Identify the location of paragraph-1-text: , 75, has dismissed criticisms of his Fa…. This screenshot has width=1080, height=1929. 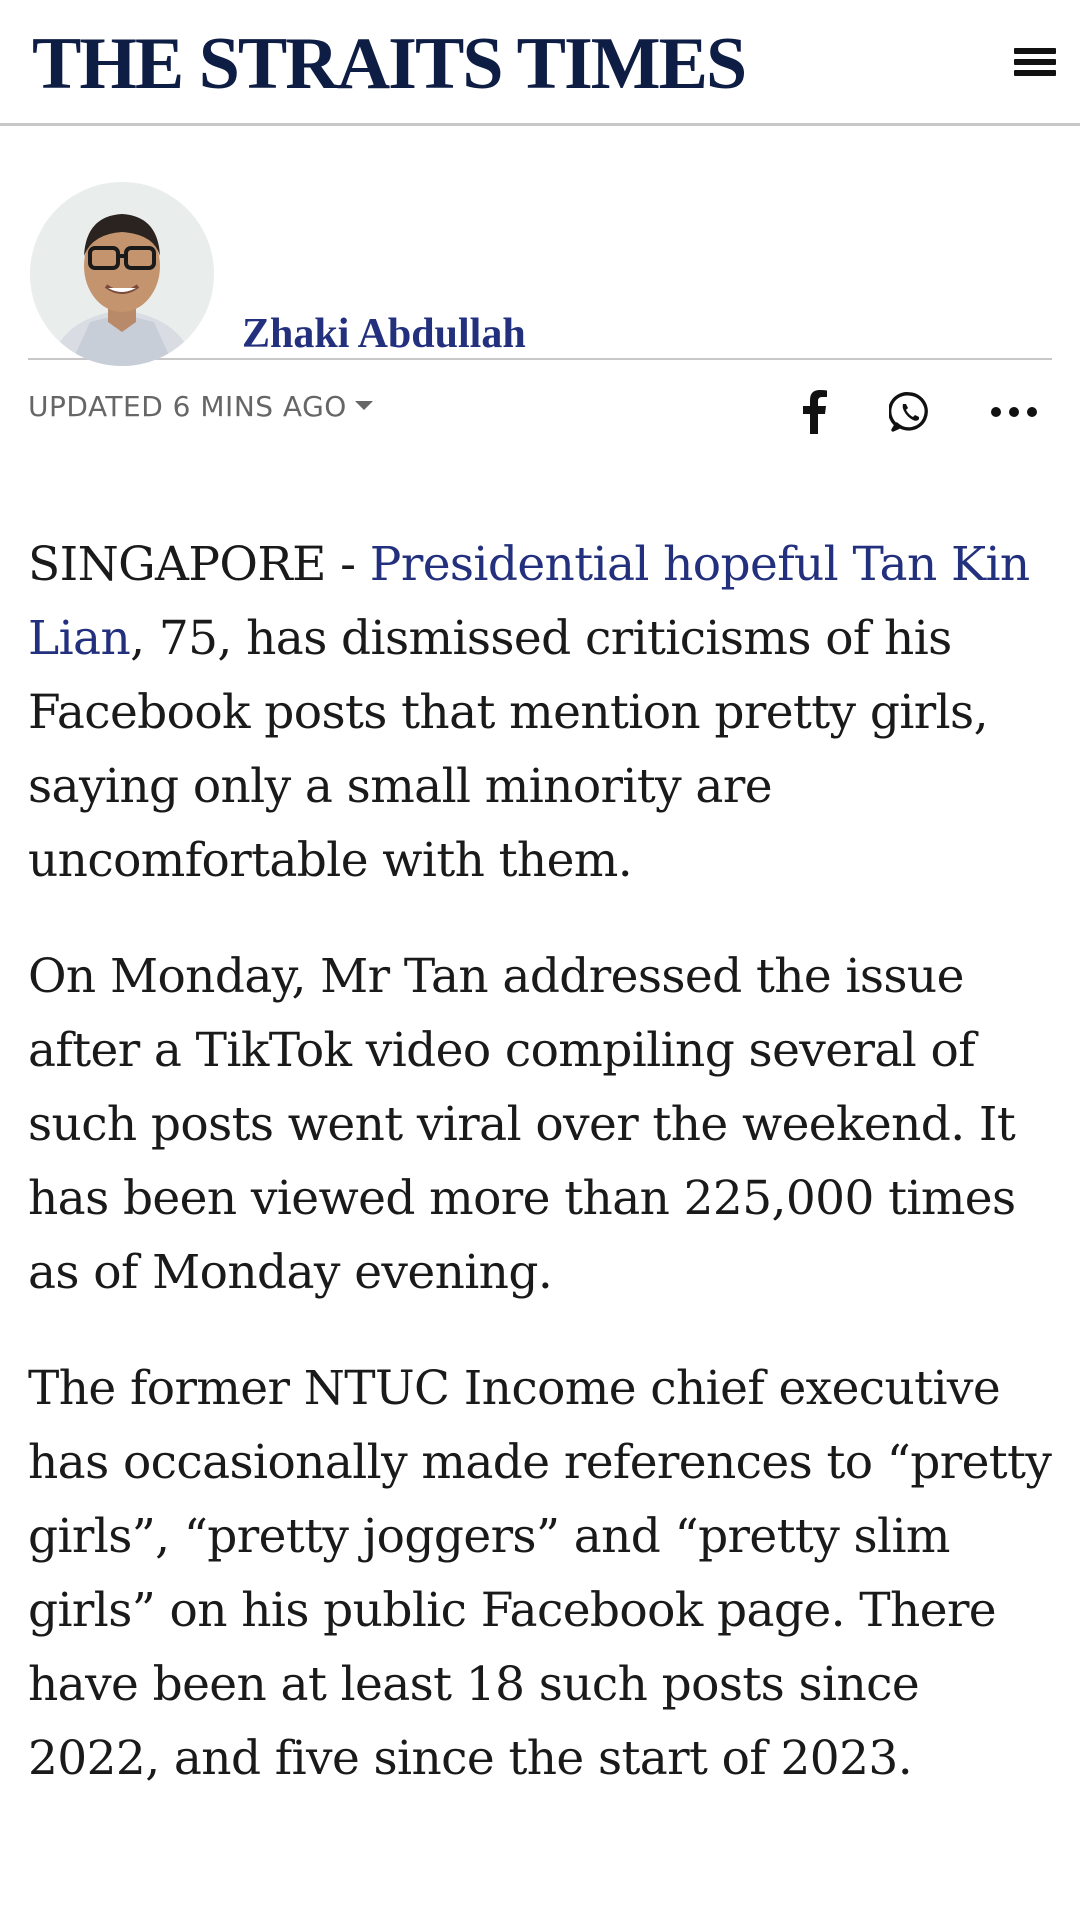
(508, 749).